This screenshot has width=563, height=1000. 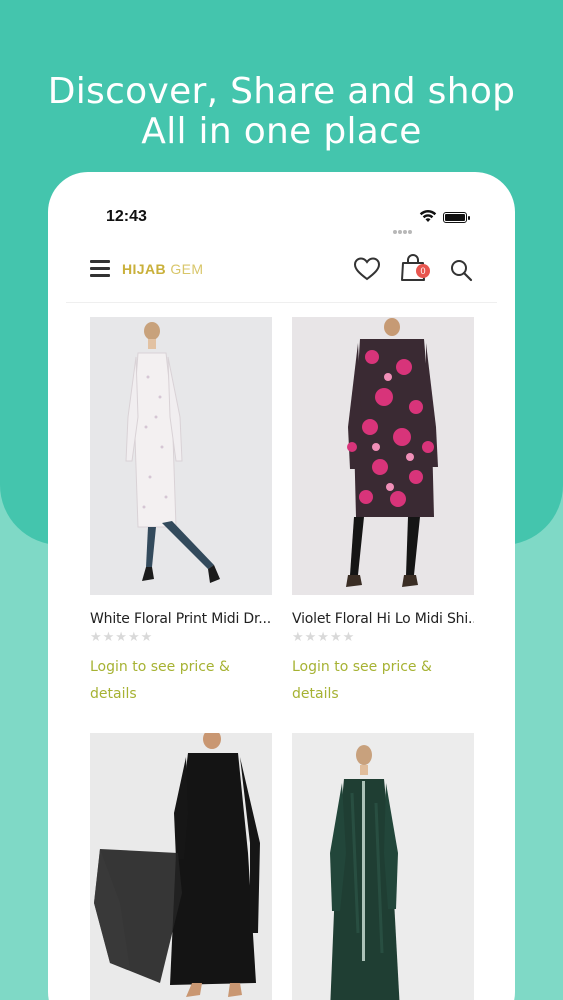 What do you see at coordinates (281, 302) in the screenshot?
I see `app-bar-divider` at bounding box center [281, 302].